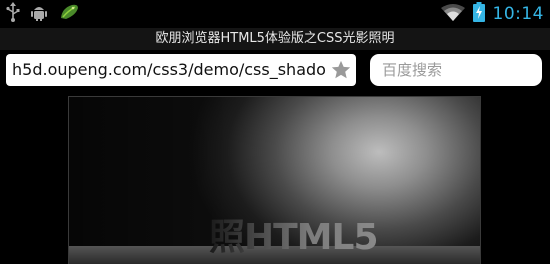  I want to click on address-bar: h5d.oupeng.com/css3/demo/css_shadow, so click(181, 70).